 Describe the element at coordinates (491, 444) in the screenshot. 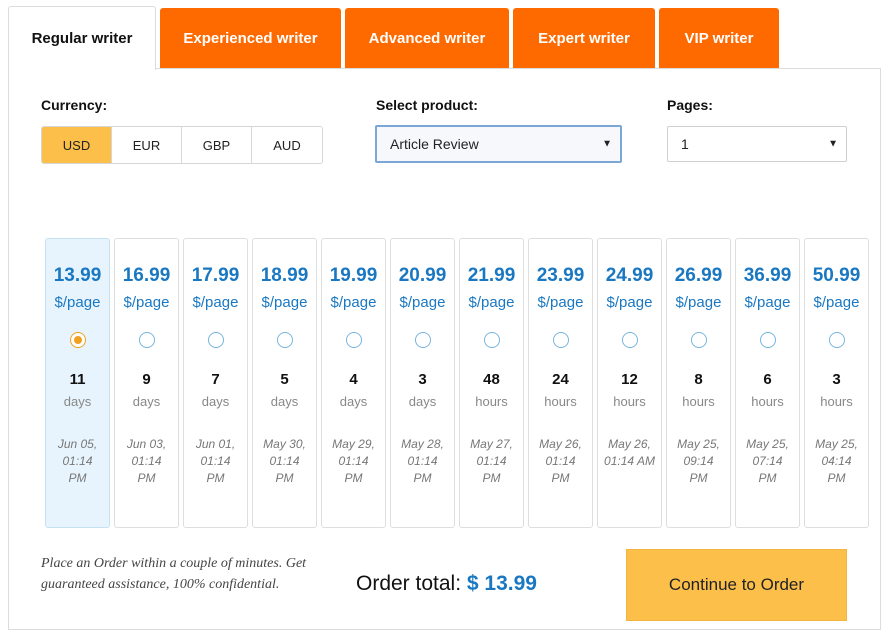

I see `deadline-date-line: May 27,` at that location.